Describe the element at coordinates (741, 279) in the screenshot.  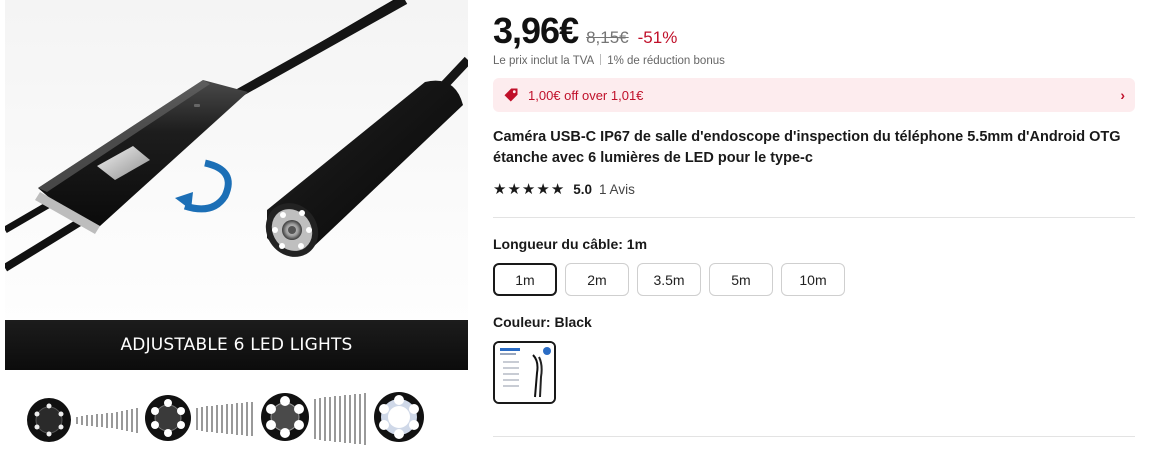
I see `length-option-5m: 5m` at that location.